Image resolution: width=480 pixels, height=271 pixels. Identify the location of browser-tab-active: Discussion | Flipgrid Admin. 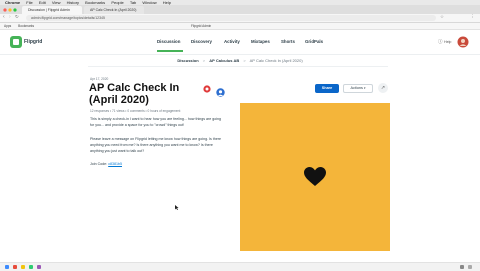
(52, 10).